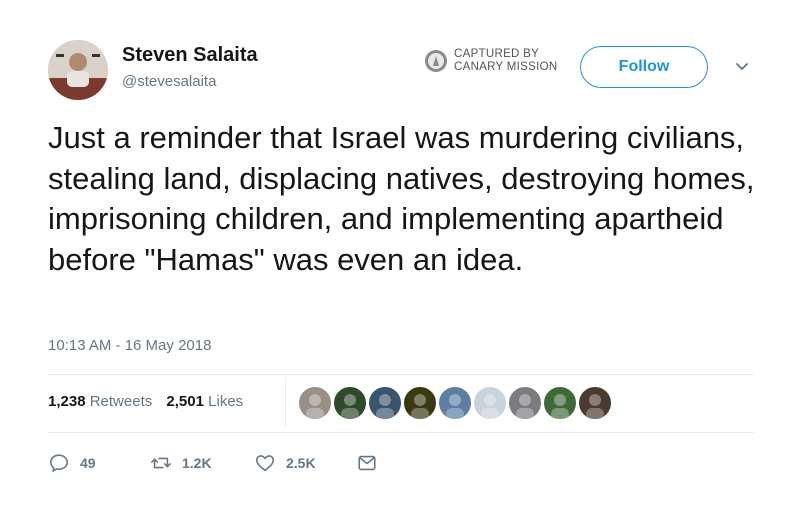 The width and height of the screenshot is (800, 510). Describe the element at coordinates (59, 463) in the screenshot. I see `reply-icon` at that location.